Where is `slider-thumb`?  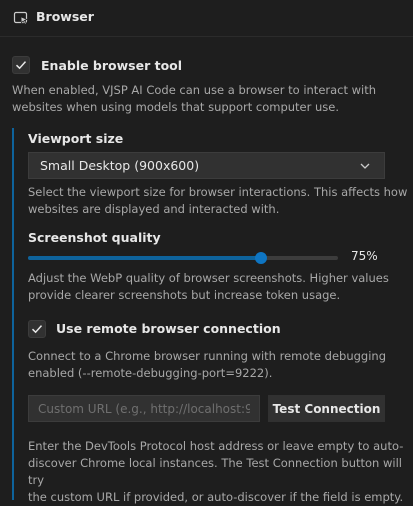 slider-thumb is located at coordinates (260, 258).